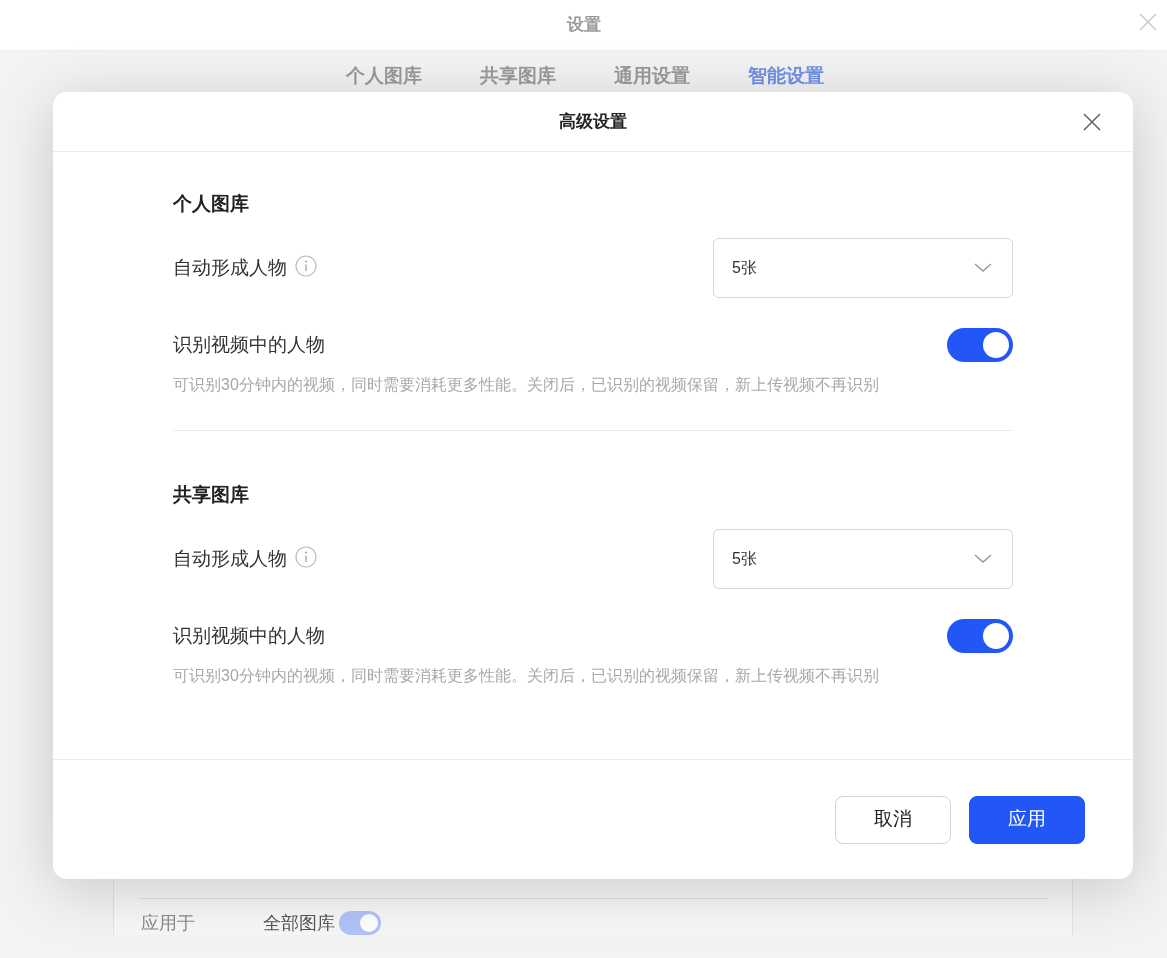 The image size is (1167, 958). What do you see at coordinates (593, 121) in the screenshot?
I see `dialog-title: 高级设置` at bounding box center [593, 121].